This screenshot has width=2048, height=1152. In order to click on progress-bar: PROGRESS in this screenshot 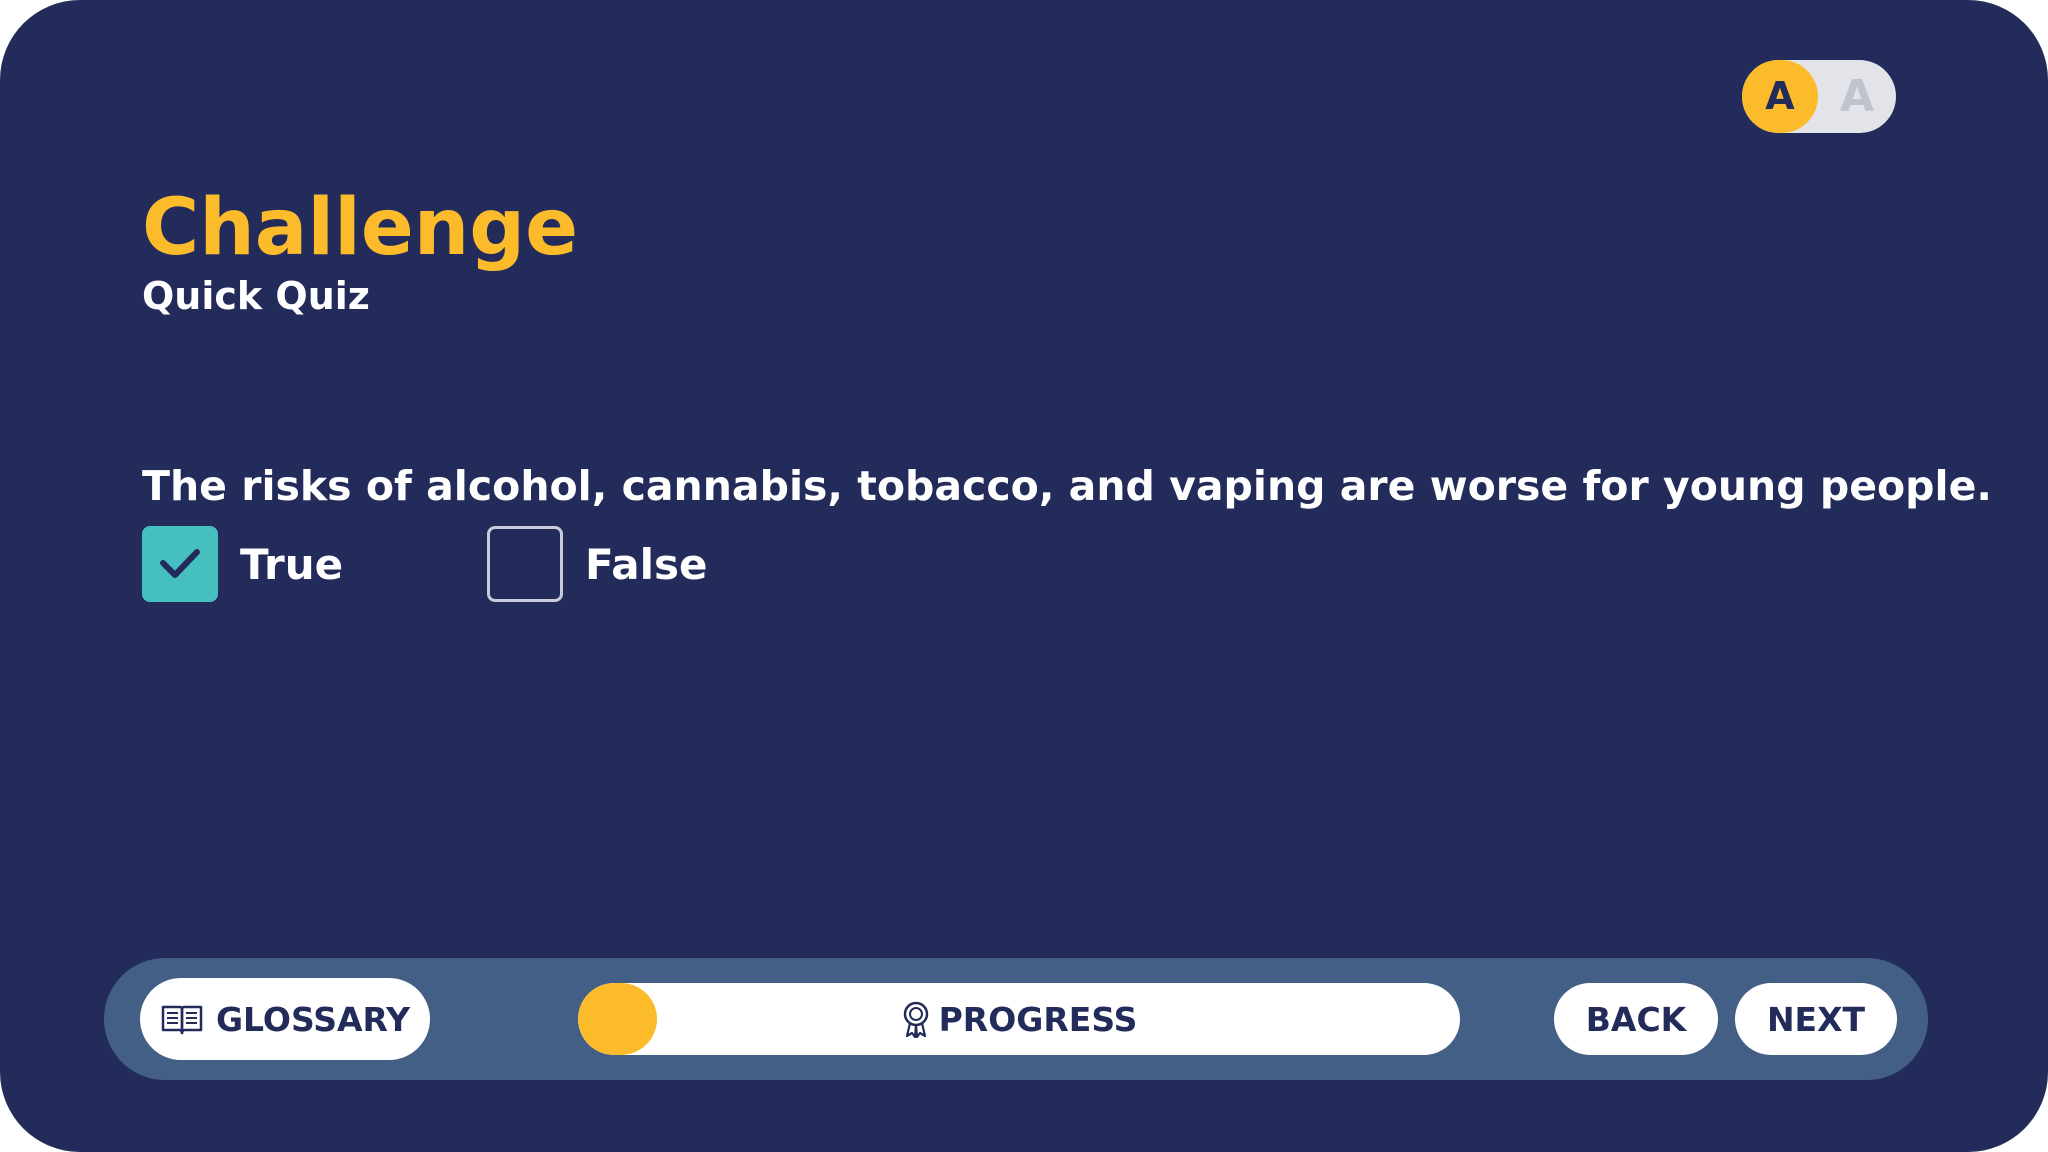, I will do `click(1019, 1019)`.